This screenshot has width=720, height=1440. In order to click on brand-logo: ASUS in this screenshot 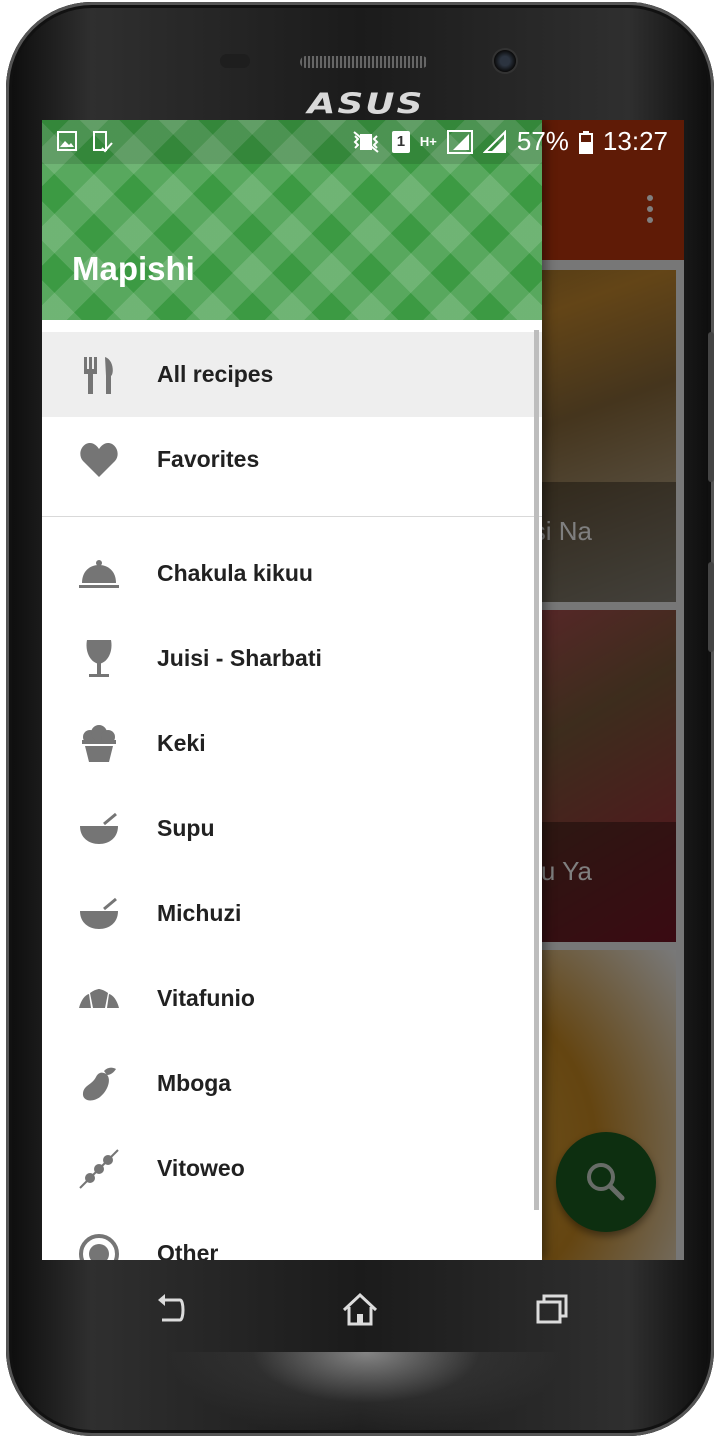, I will do `click(366, 104)`.